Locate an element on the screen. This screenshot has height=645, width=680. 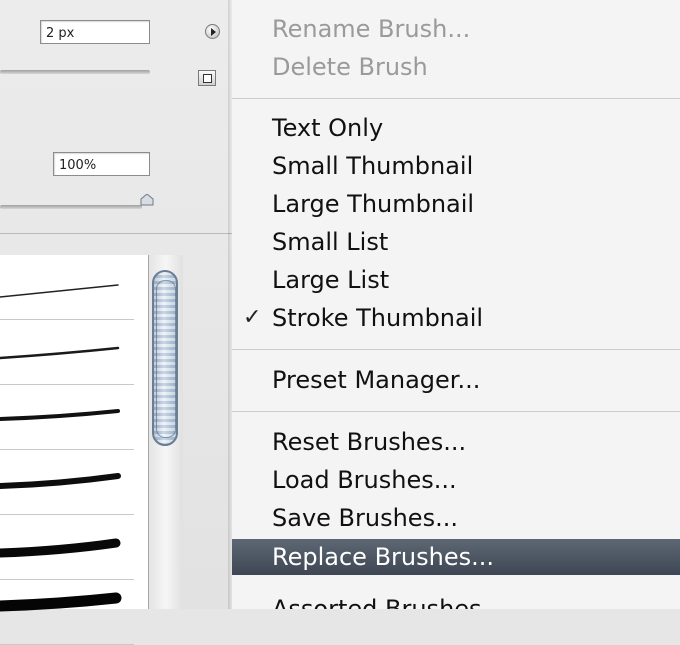
hardness-field is located at coordinates (101, 164).